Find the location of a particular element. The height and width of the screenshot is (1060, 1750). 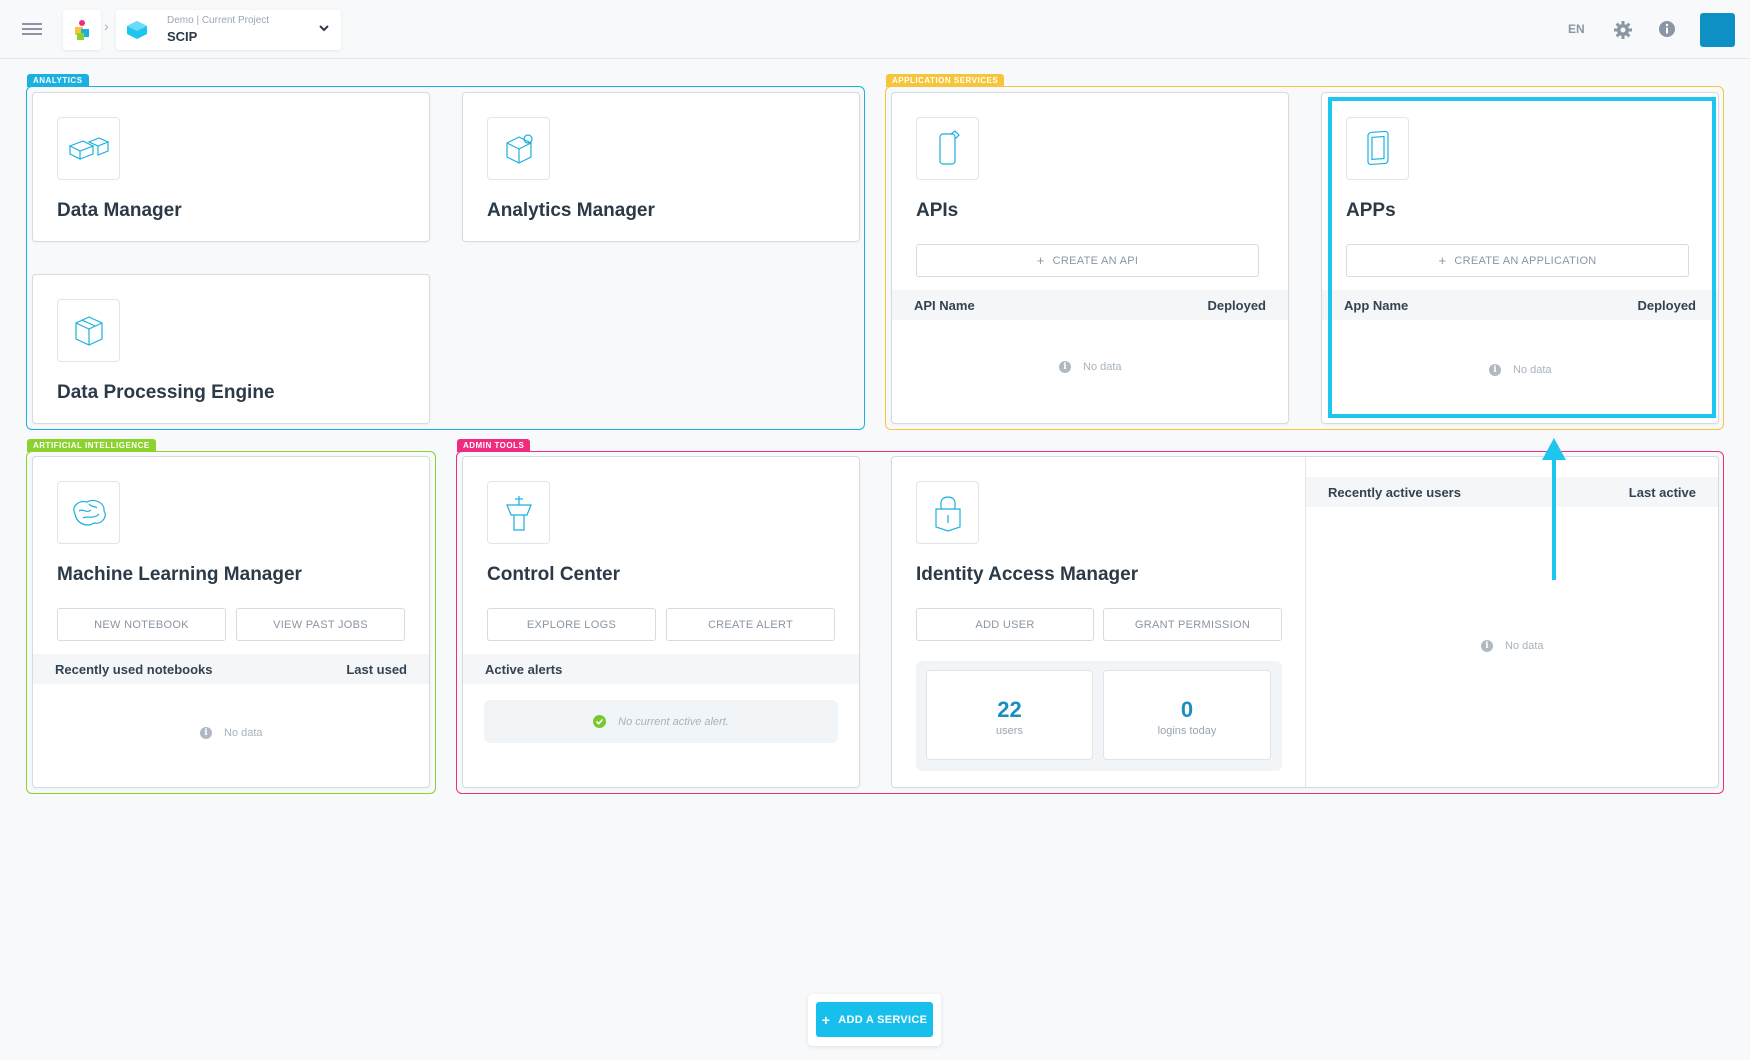

control-center-icon-box is located at coordinates (518, 512).